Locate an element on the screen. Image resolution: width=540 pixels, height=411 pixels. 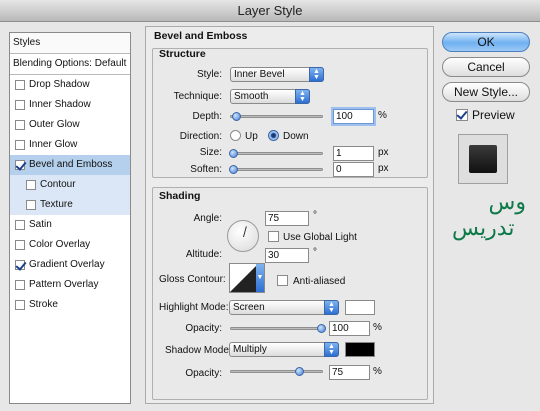
angle-unit: ° is located at coordinates (315, 215).